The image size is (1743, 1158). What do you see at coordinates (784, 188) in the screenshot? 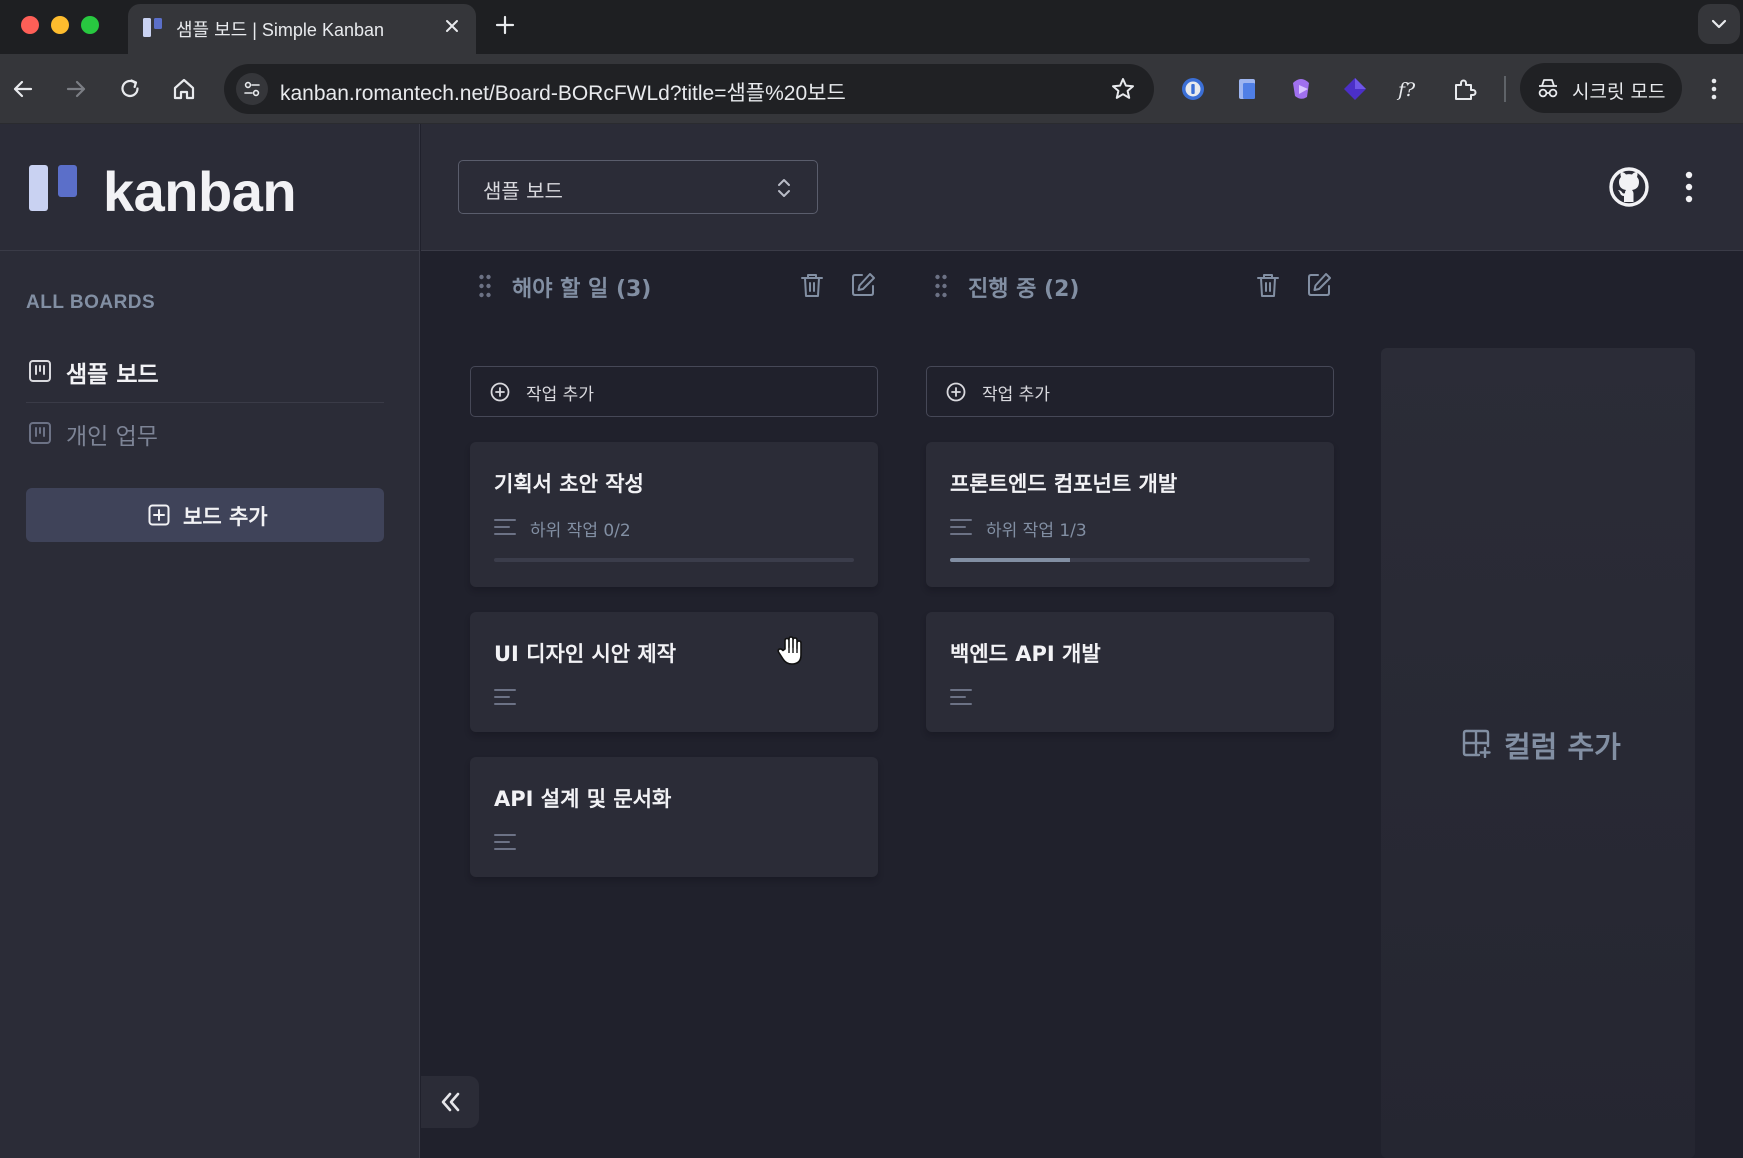
I see `chevron-up-down-icon` at bounding box center [784, 188].